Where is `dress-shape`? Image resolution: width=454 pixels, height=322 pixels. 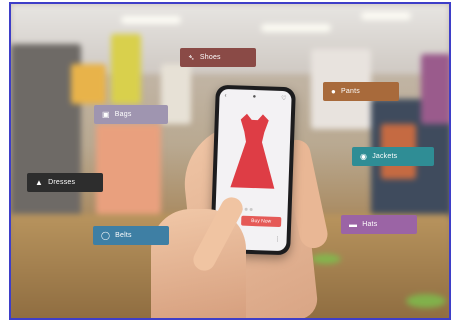 dress-shape is located at coordinates (252, 151).